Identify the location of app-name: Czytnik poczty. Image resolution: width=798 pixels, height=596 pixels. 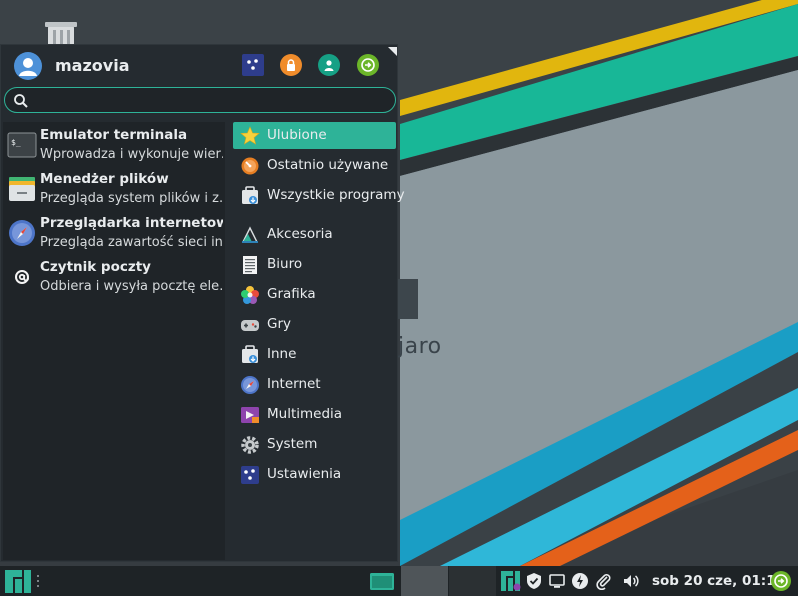
(95, 267).